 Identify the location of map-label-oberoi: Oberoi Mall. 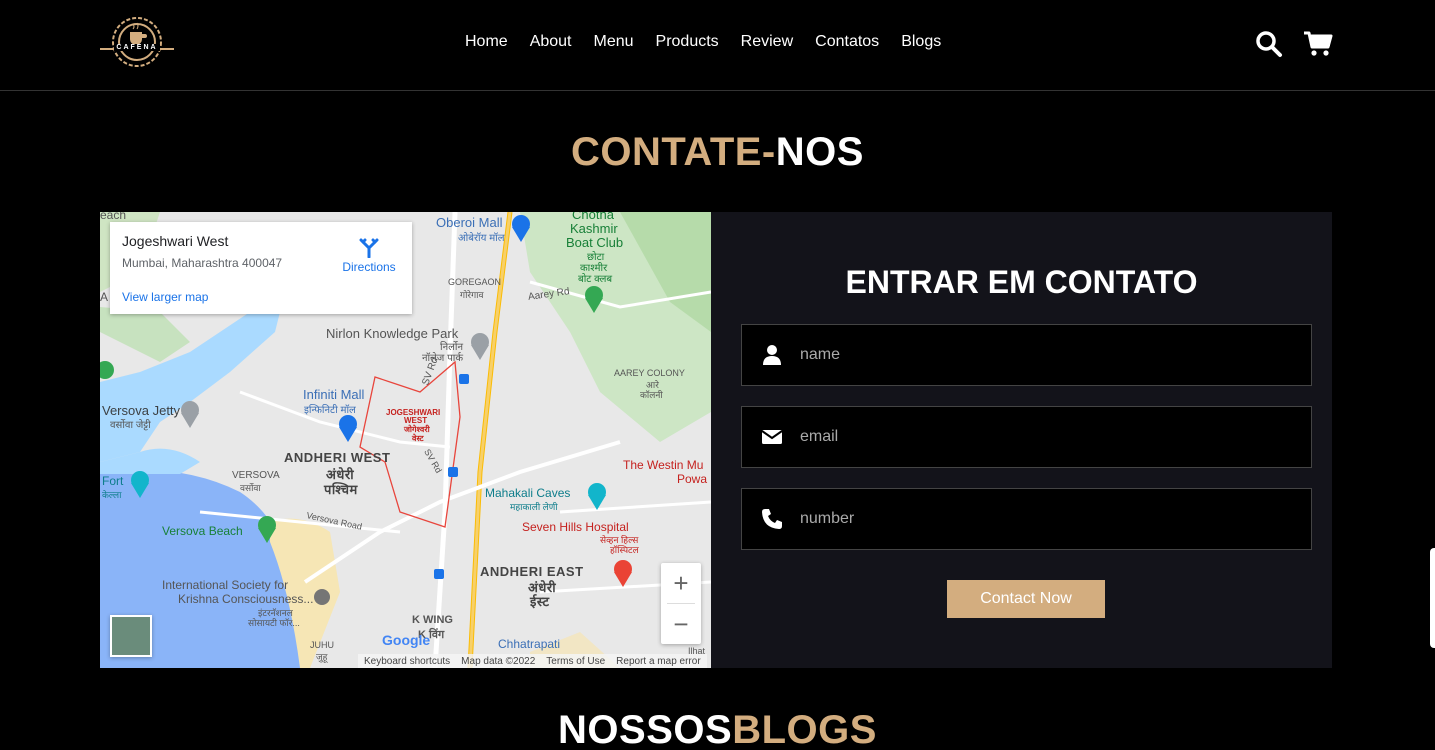
(469, 222).